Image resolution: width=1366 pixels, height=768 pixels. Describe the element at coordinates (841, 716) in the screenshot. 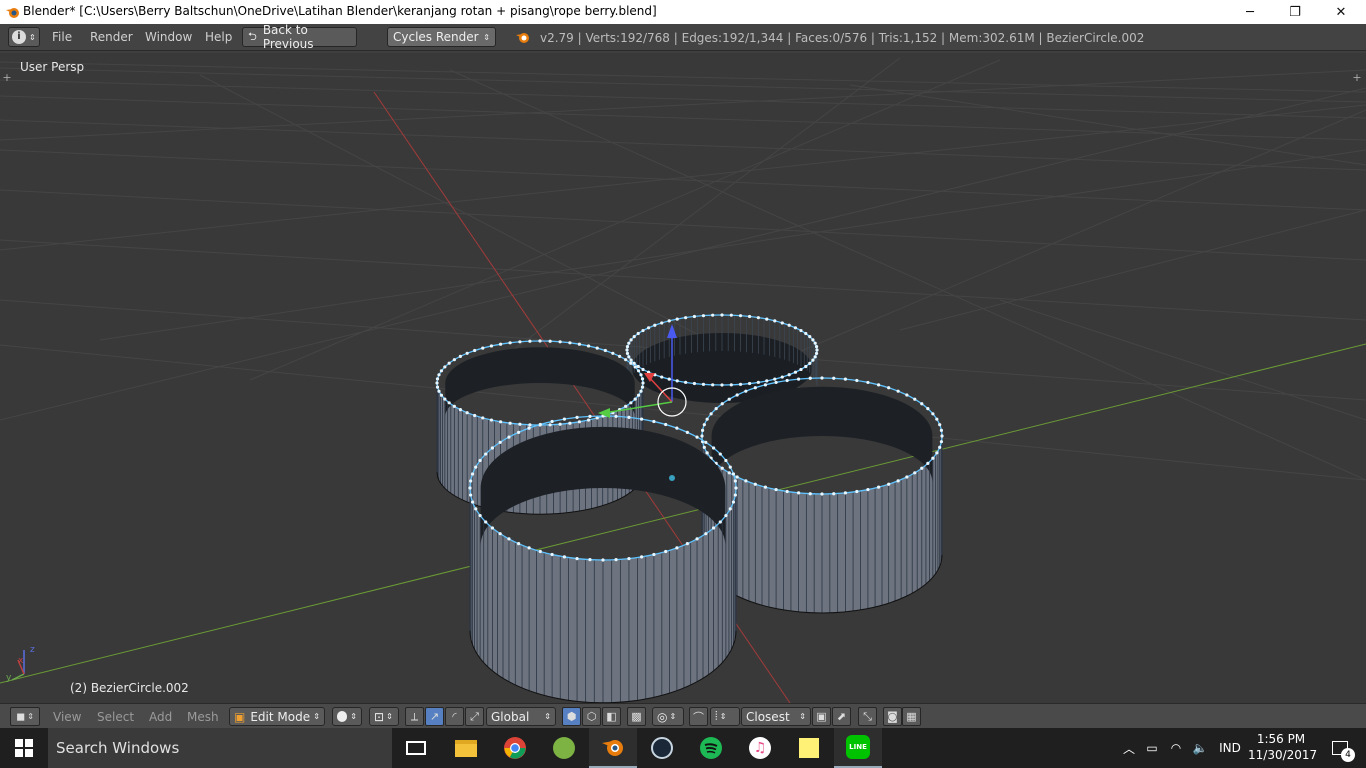

I see `snap-project-icon: ⬈` at that location.